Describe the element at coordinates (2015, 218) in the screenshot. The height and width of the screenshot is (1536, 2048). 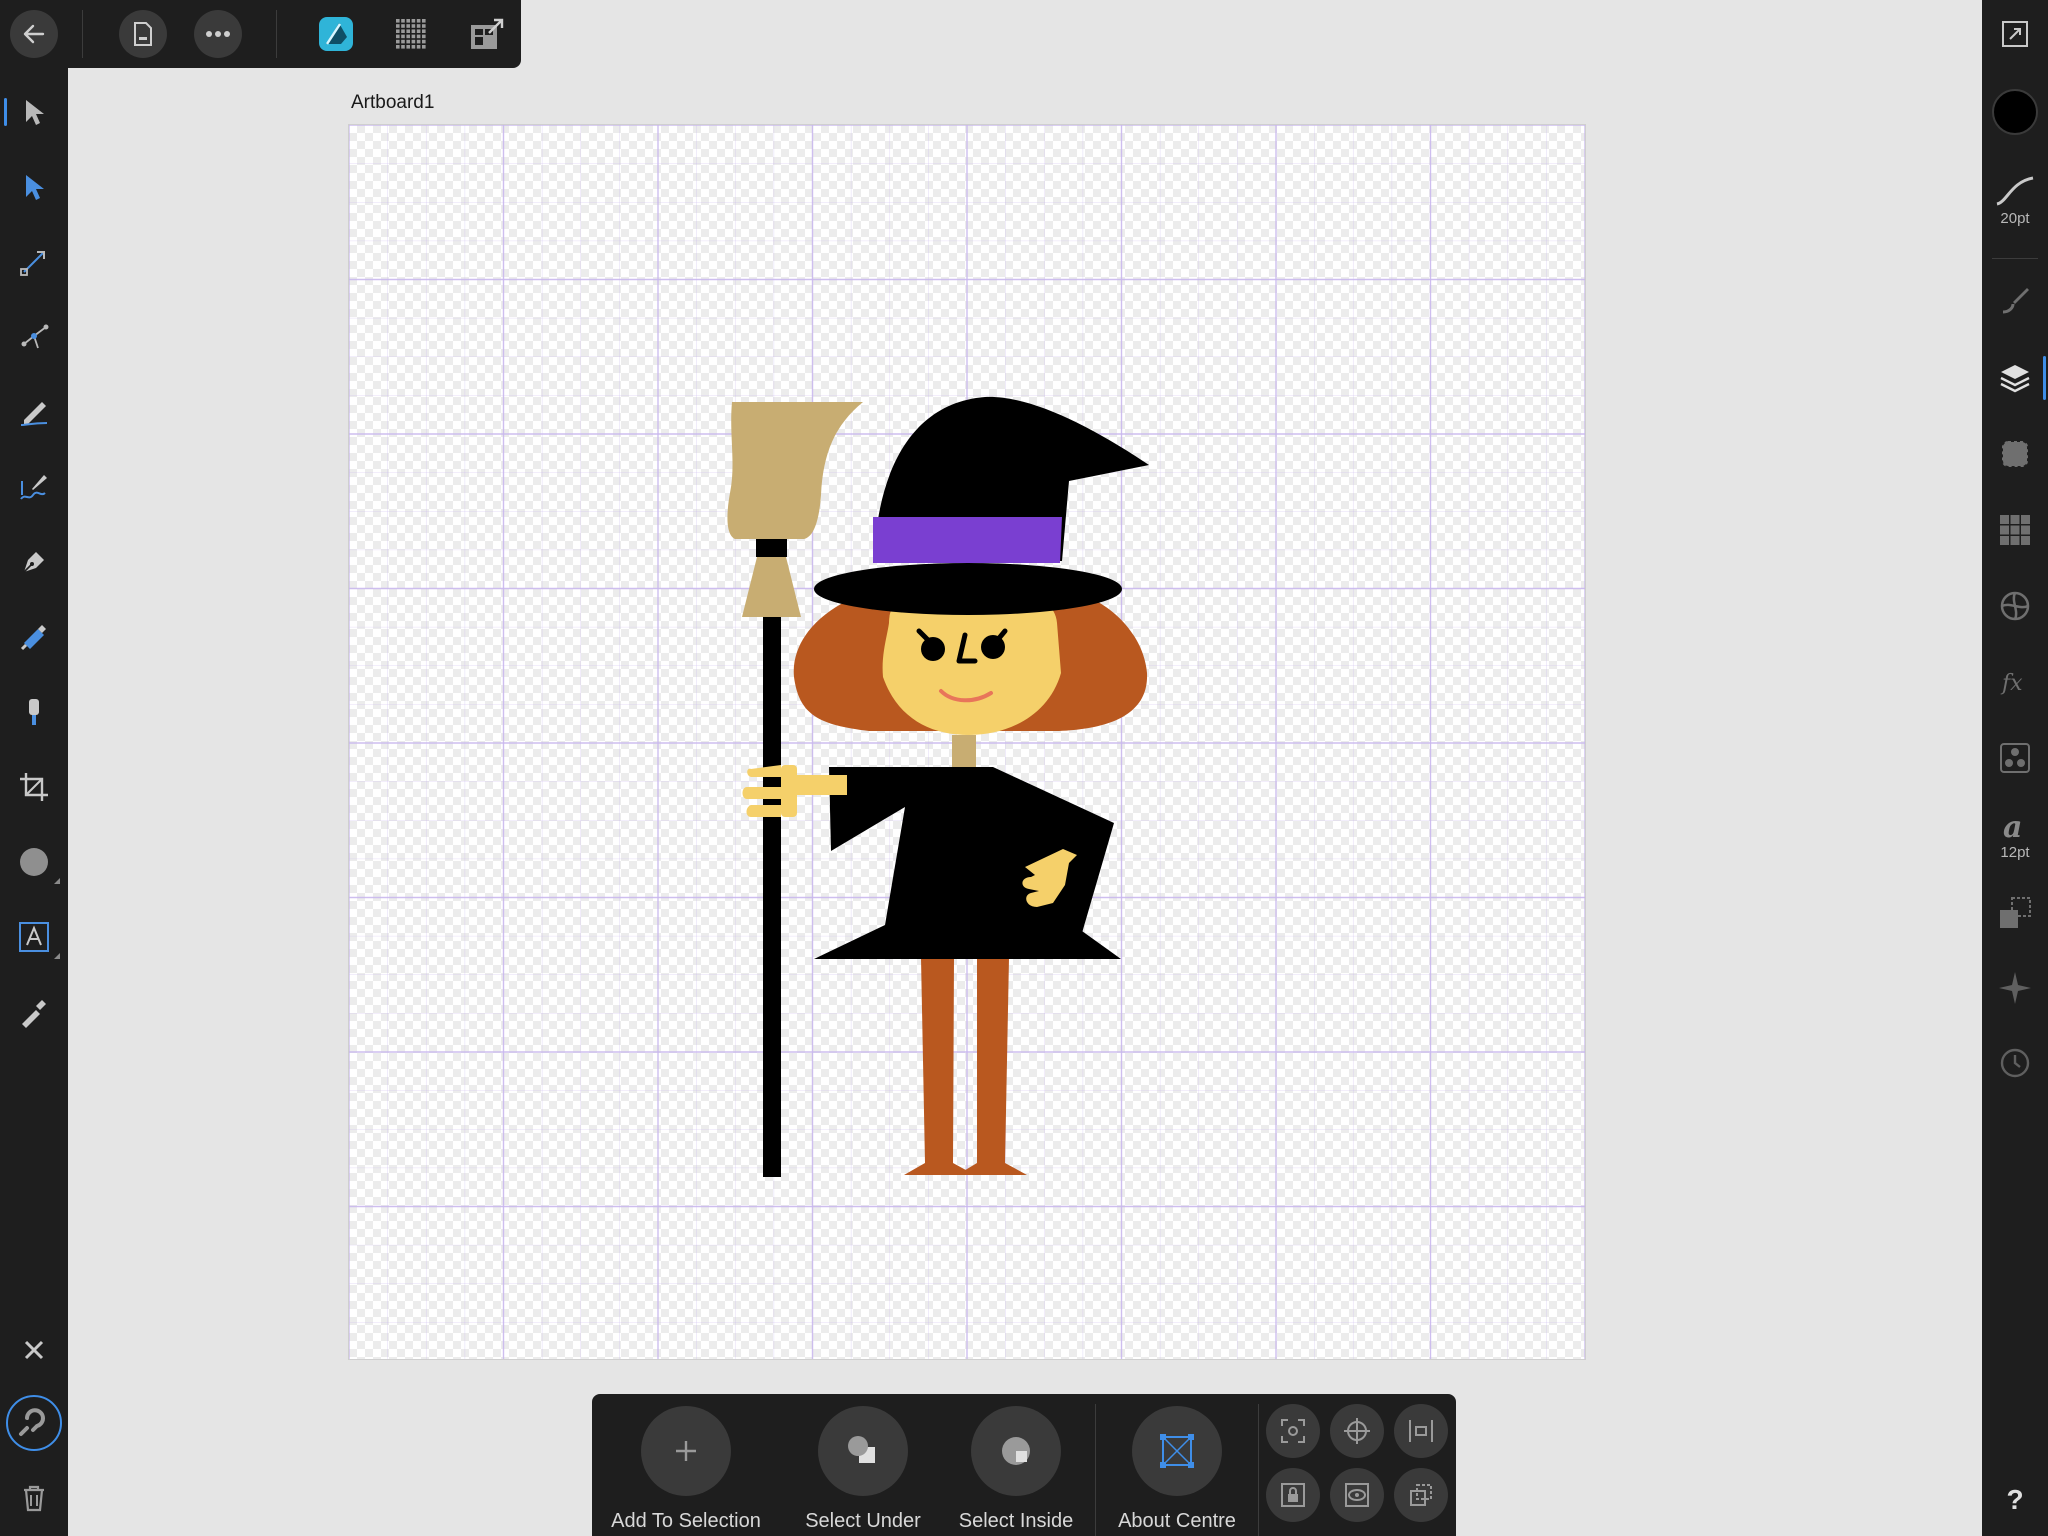
I see `stroke-width-label: 20pt` at that location.